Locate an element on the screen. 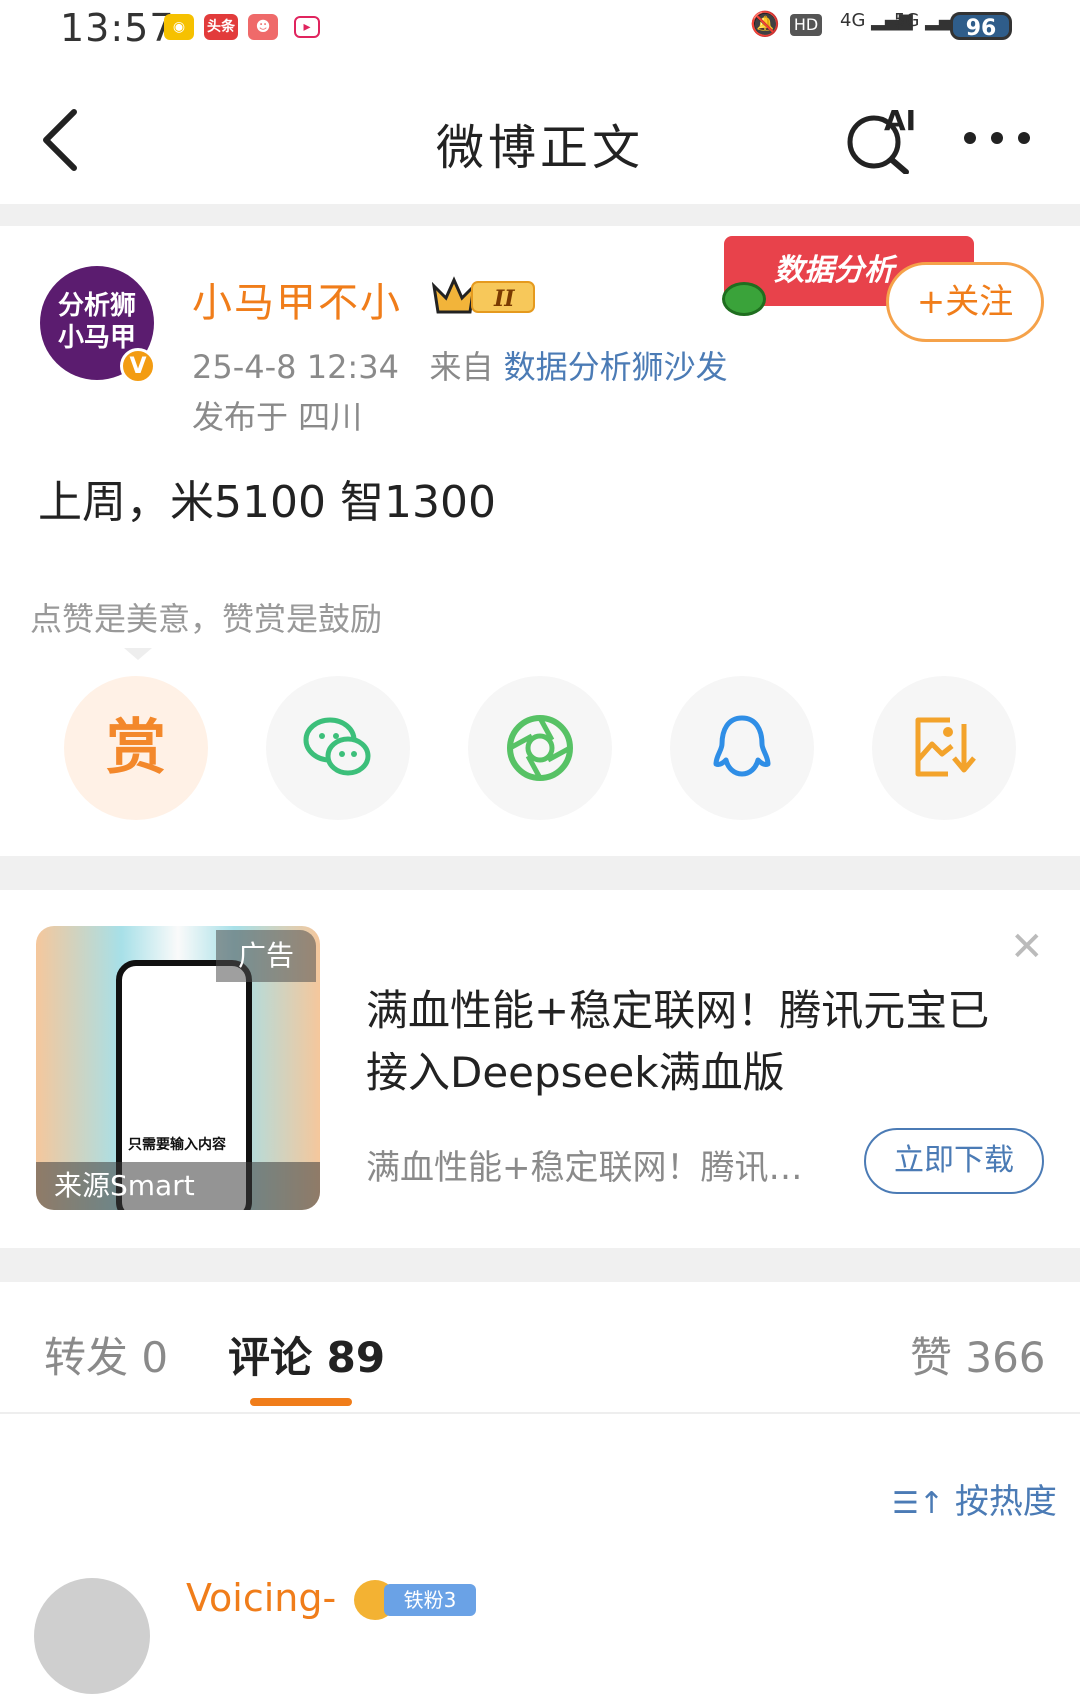 The width and height of the screenshot is (1080, 1694). source-prefix: 来自 is located at coordinates (461, 367).